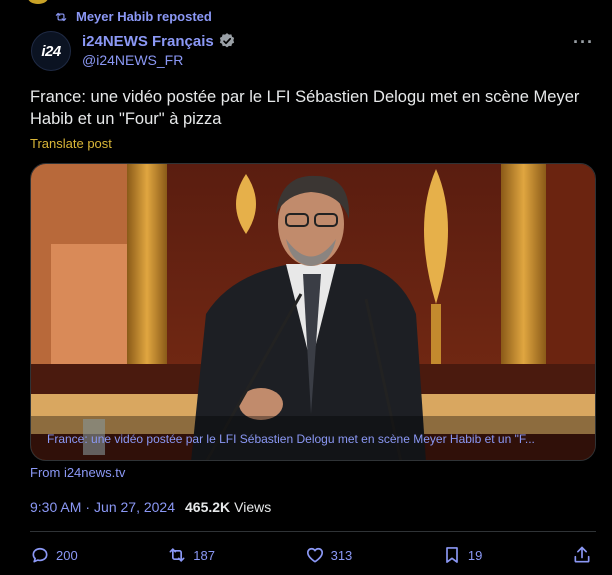  I want to click on action-bar: 200 187 313 19, so click(311, 555).